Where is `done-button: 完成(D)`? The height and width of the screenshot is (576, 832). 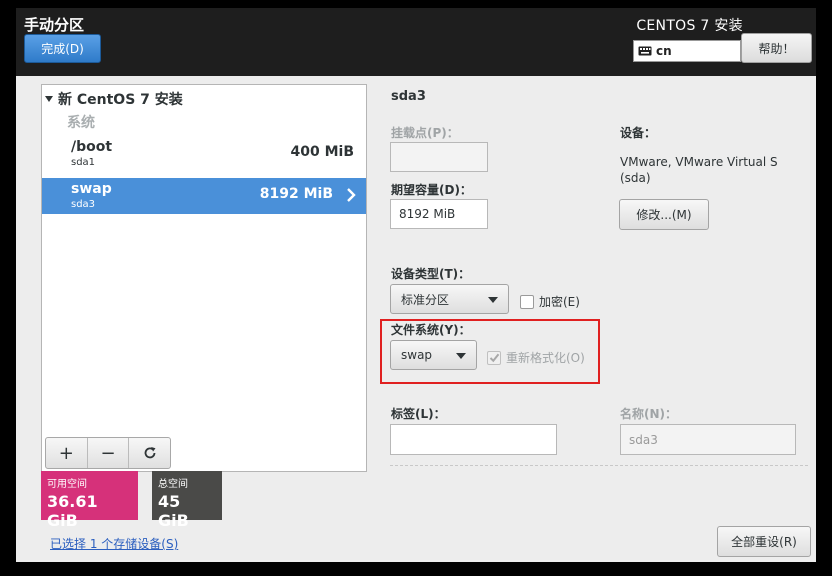
done-button: 完成(D) is located at coordinates (62, 48).